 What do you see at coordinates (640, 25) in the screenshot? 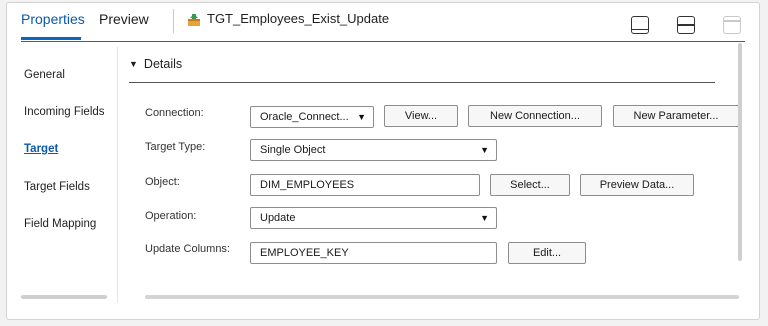
I see `bottom-panel-icon` at bounding box center [640, 25].